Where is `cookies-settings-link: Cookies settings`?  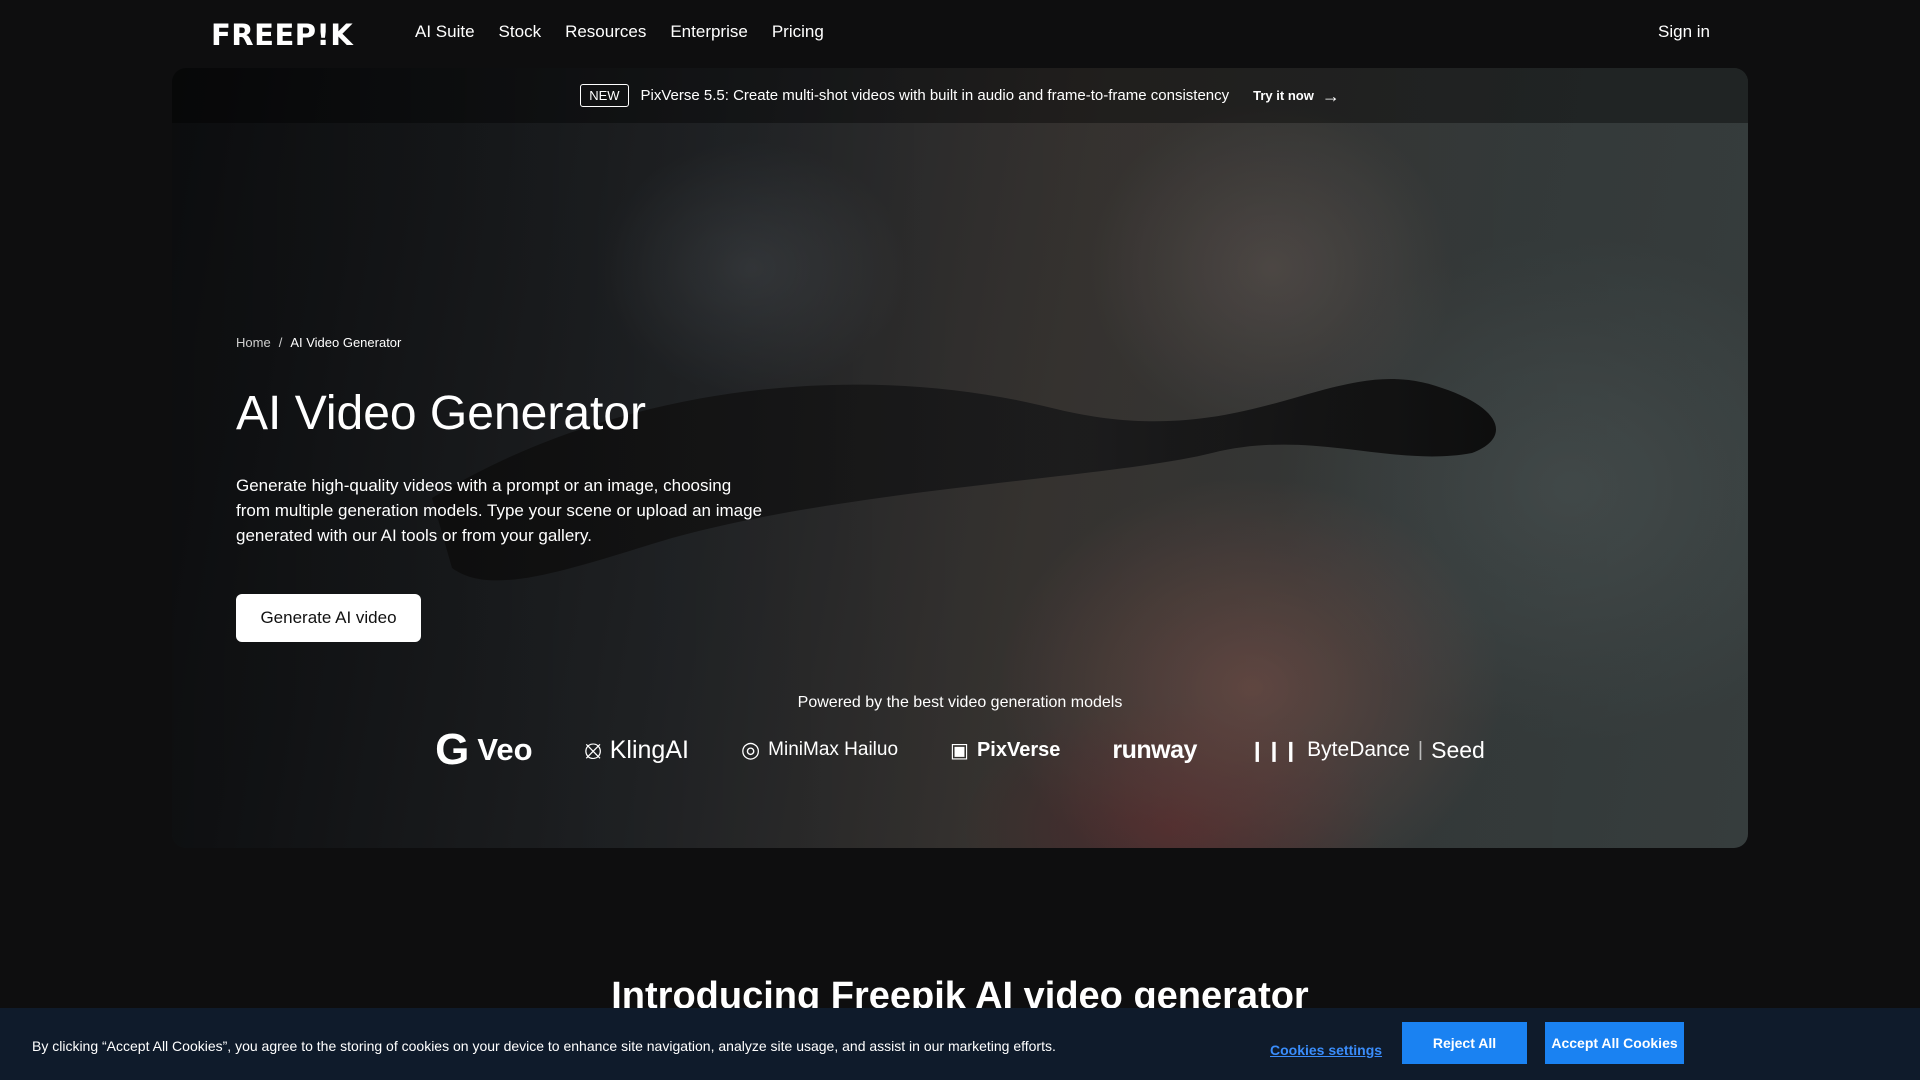 cookies-settings-link: Cookies settings is located at coordinates (1326, 1050).